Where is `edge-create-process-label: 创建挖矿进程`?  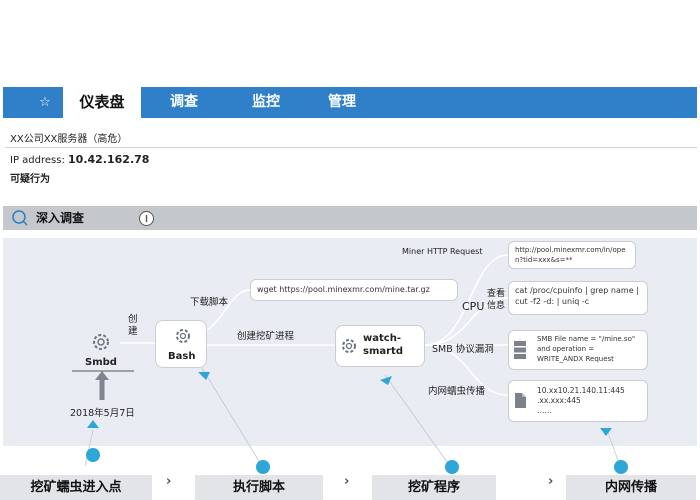
edge-create-process-label: 创建挖矿进程 is located at coordinates (266, 336).